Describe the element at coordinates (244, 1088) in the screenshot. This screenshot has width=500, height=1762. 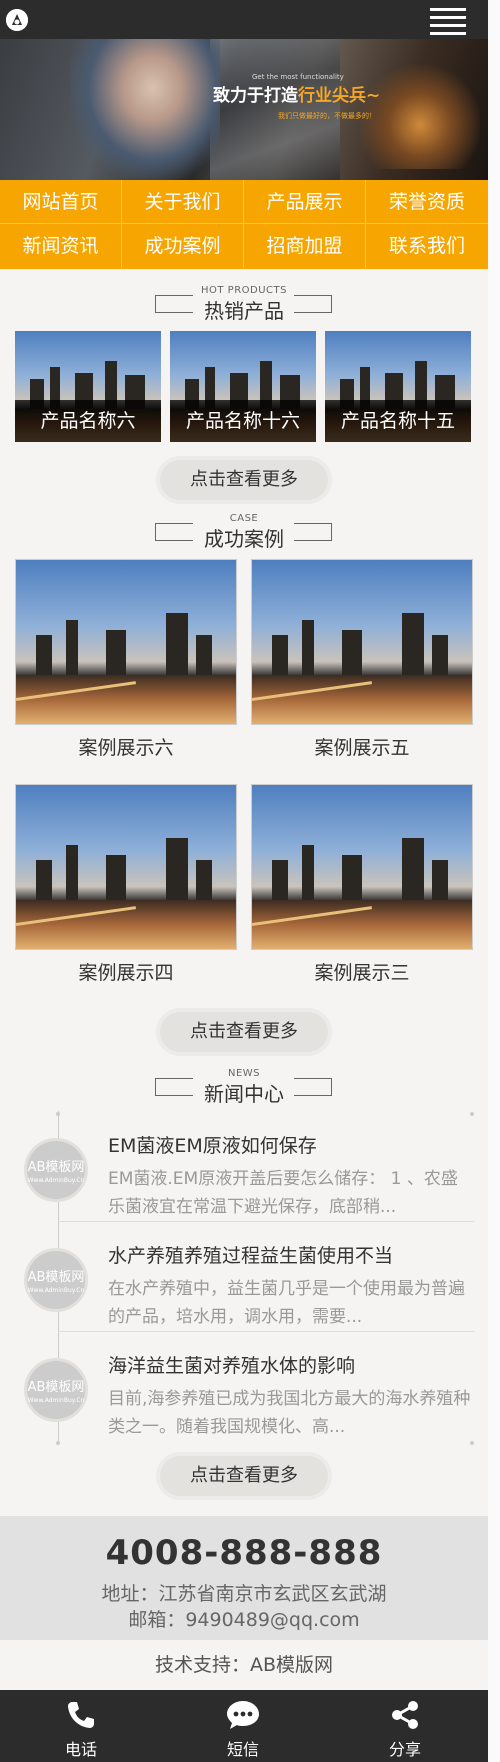
I see `section-heading-news: NEWS 新闻中心` at that location.